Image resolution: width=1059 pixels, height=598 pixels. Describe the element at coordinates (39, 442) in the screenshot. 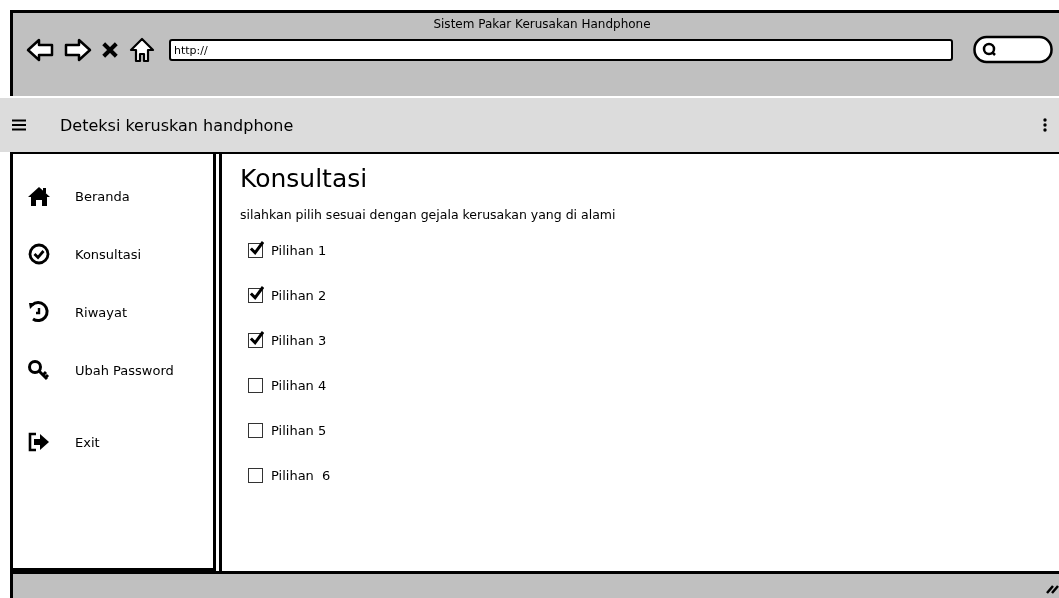

I see `exit-icon` at that location.